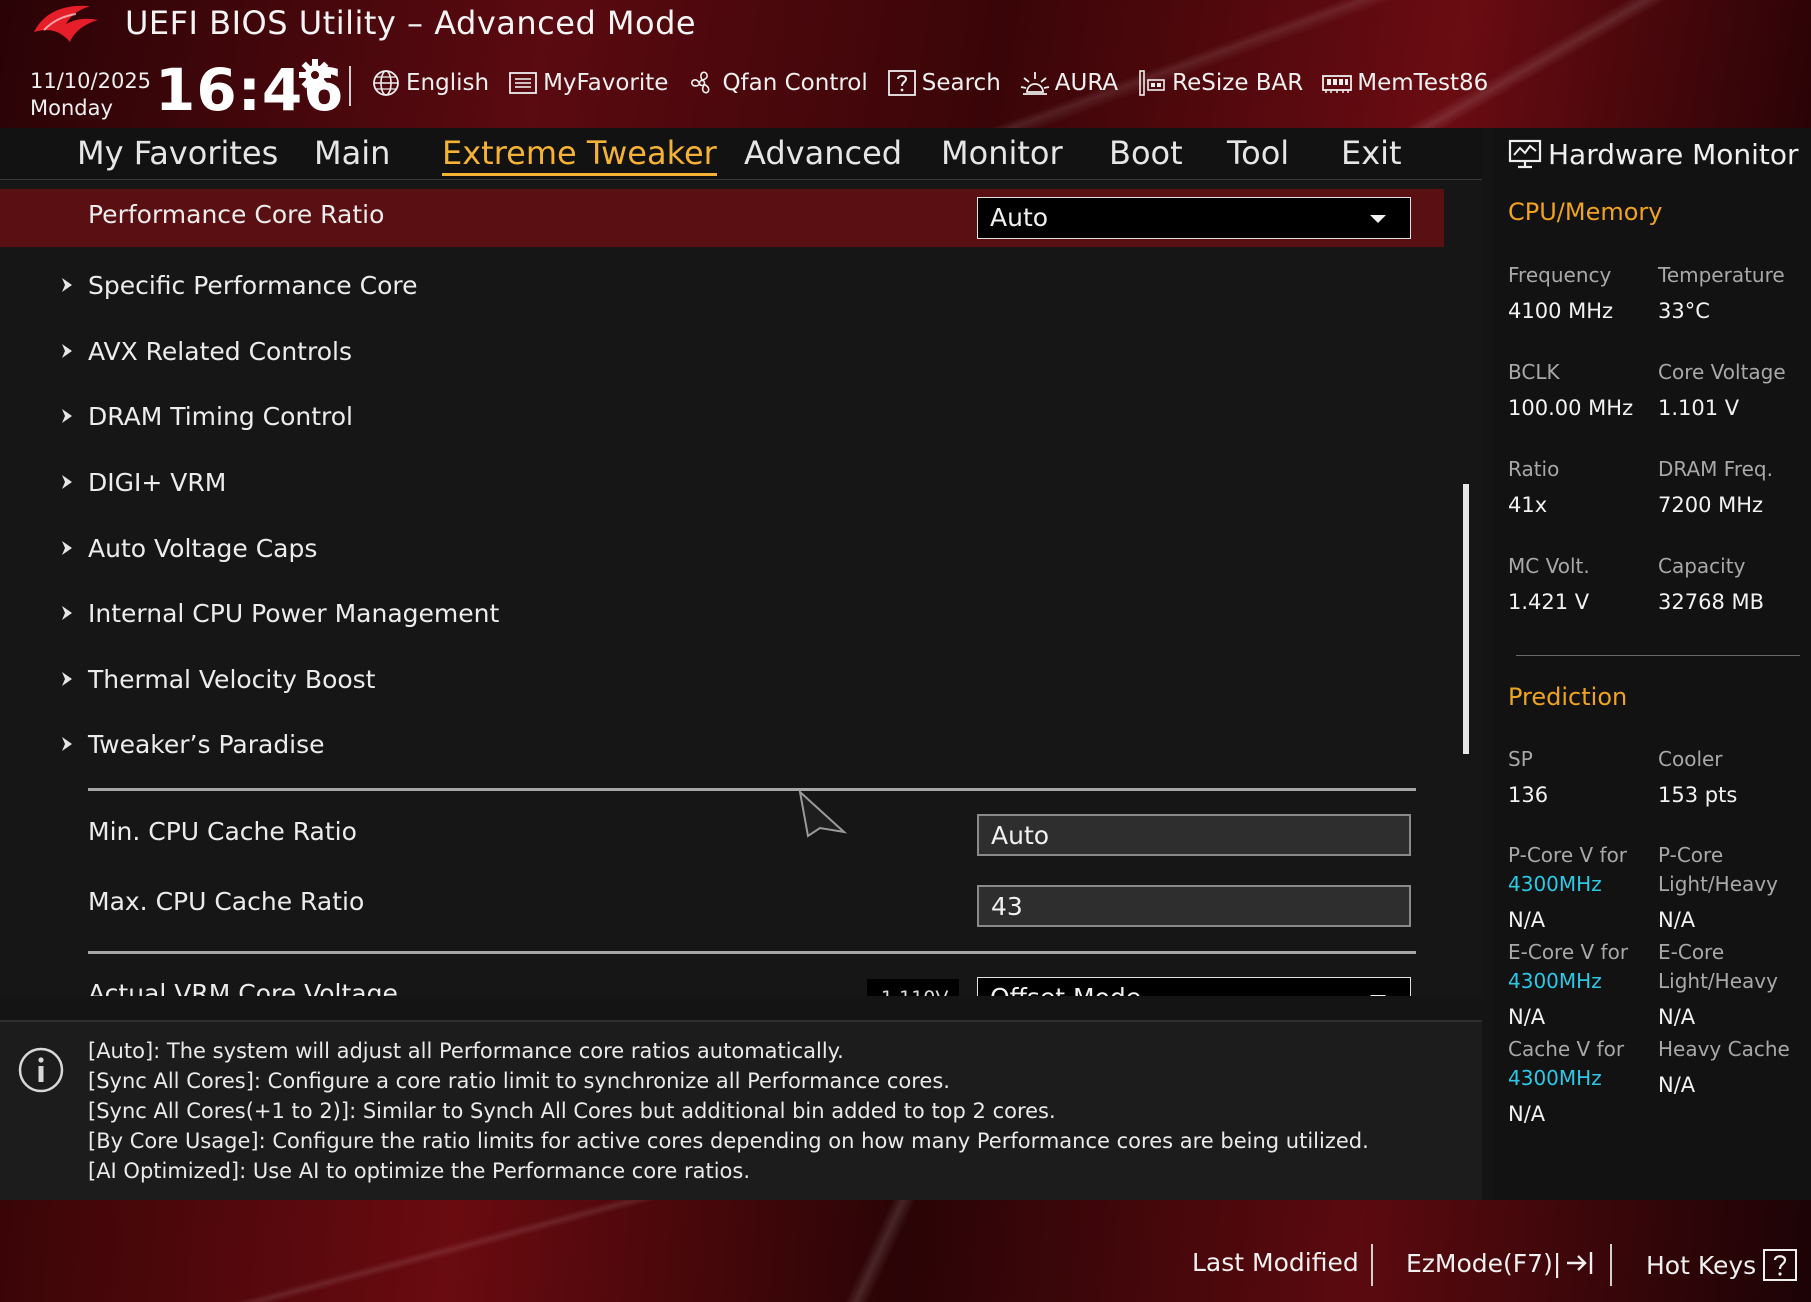  I want to click on tab-exit: Exit, so click(1371, 153).